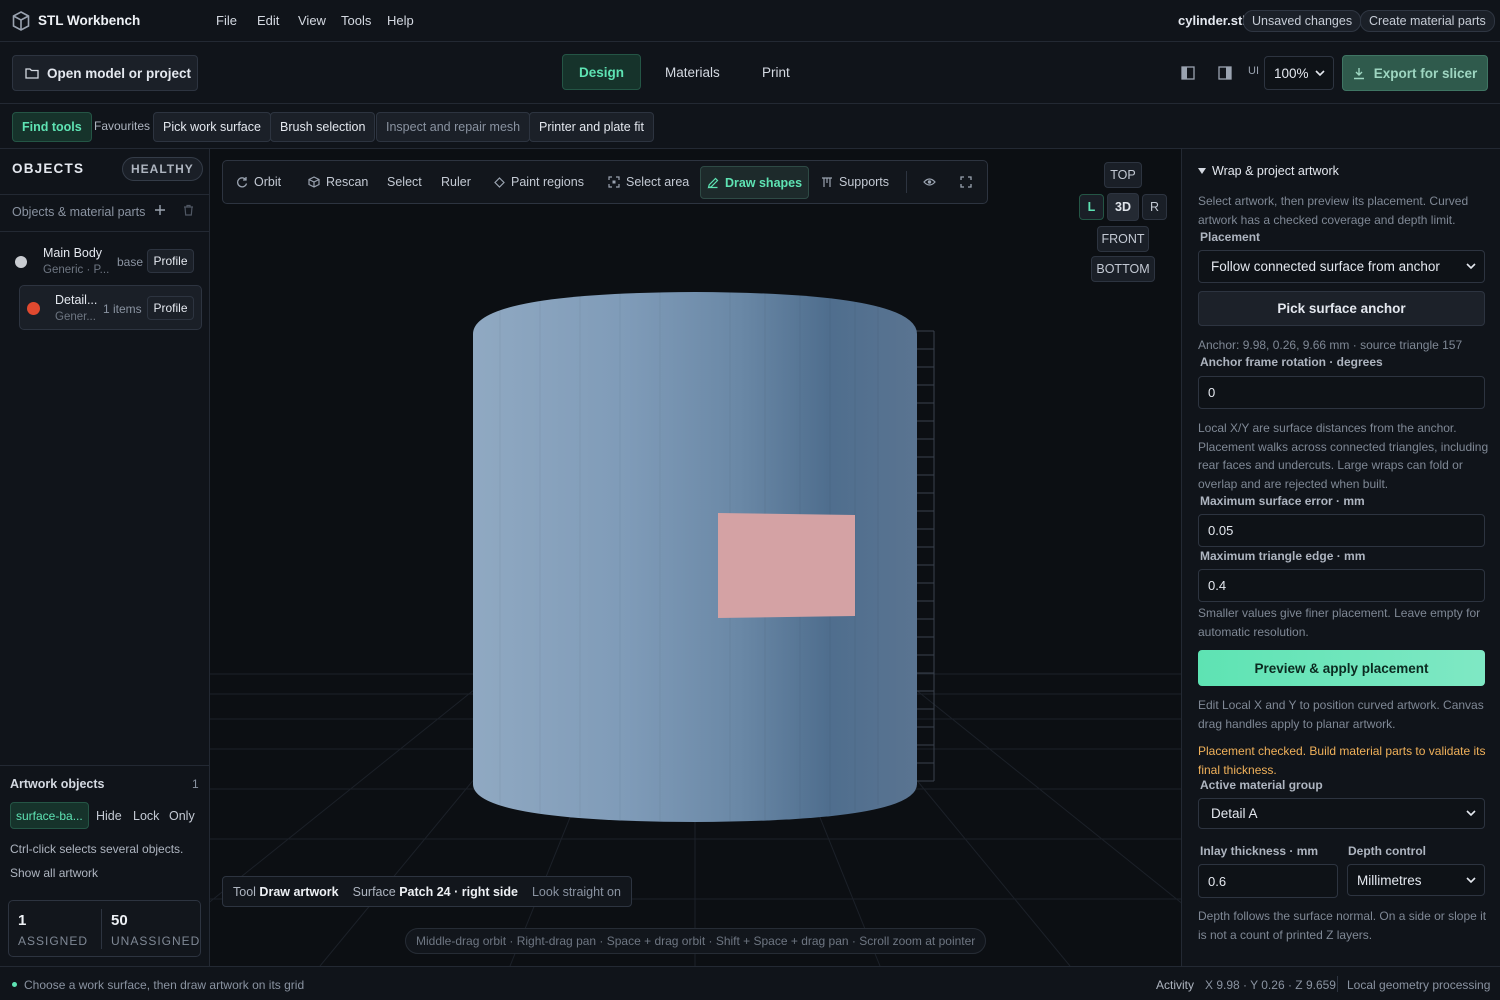 Image resolution: width=1500 pixels, height=1000 pixels. Describe the element at coordinates (79, 212) in the screenshot. I see `parts-label: Objects & material parts` at that location.